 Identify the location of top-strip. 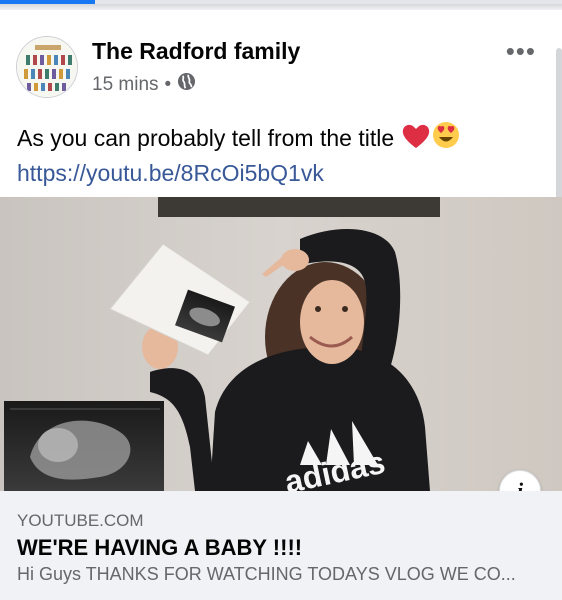
(281, 5).